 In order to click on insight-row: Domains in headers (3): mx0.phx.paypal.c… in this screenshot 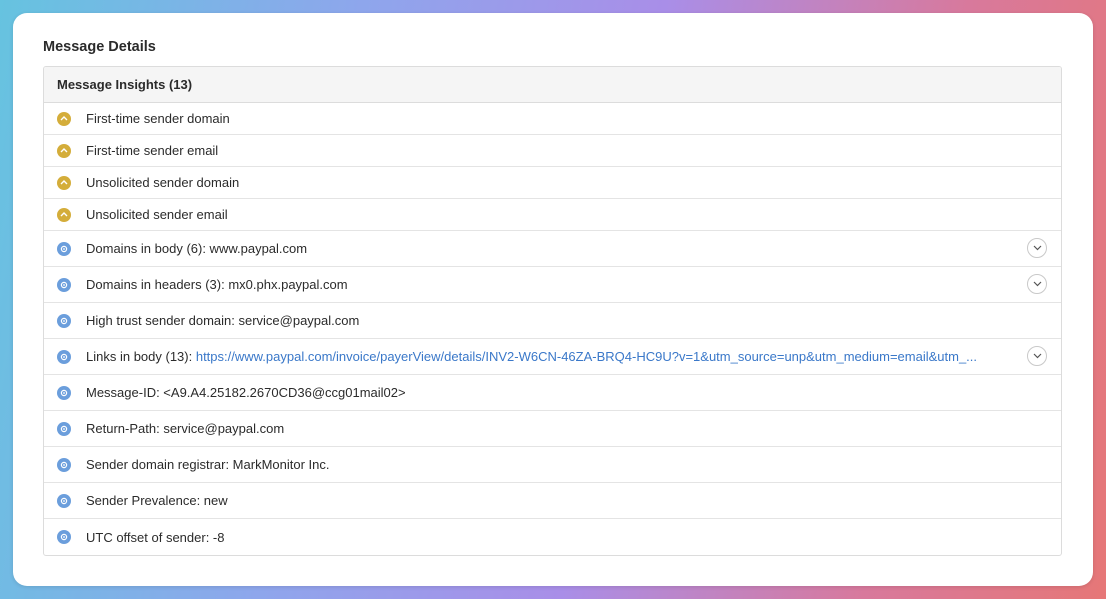, I will do `click(552, 285)`.